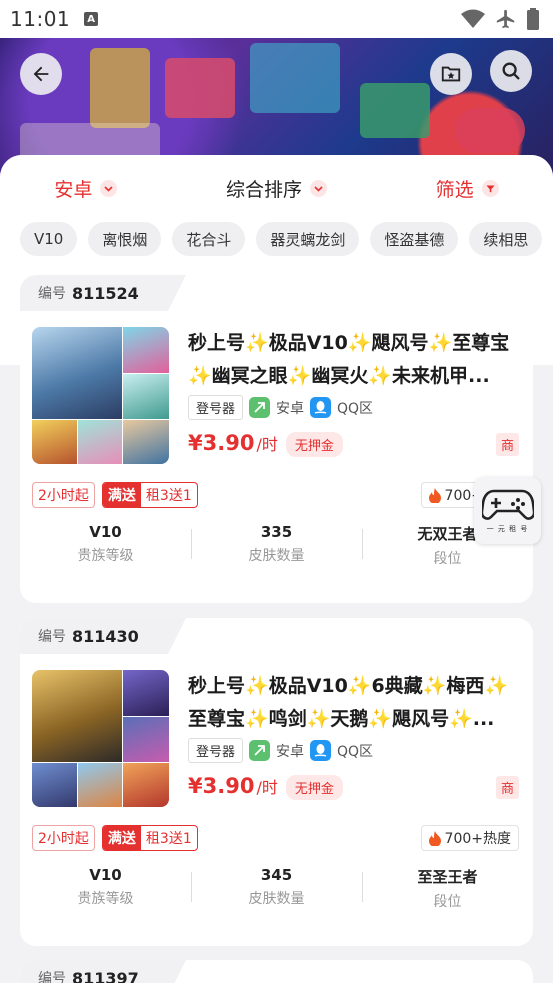 Image resolution: width=553 pixels, height=983 pixels. I want to click on back-button, so click(41, 74).